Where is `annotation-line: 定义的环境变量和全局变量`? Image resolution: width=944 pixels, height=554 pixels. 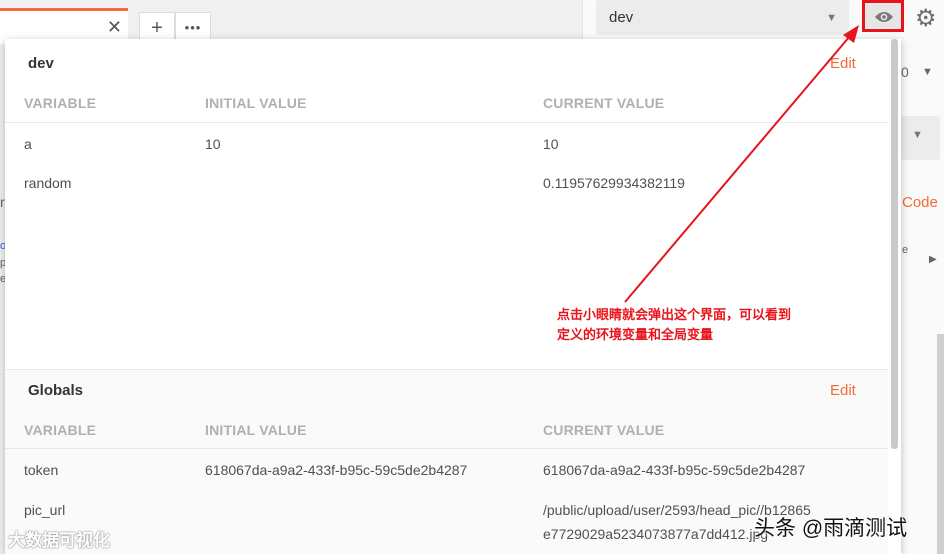
annotation-line: 定义的环境变量和全局变量 is located at coordinates (635, 334).